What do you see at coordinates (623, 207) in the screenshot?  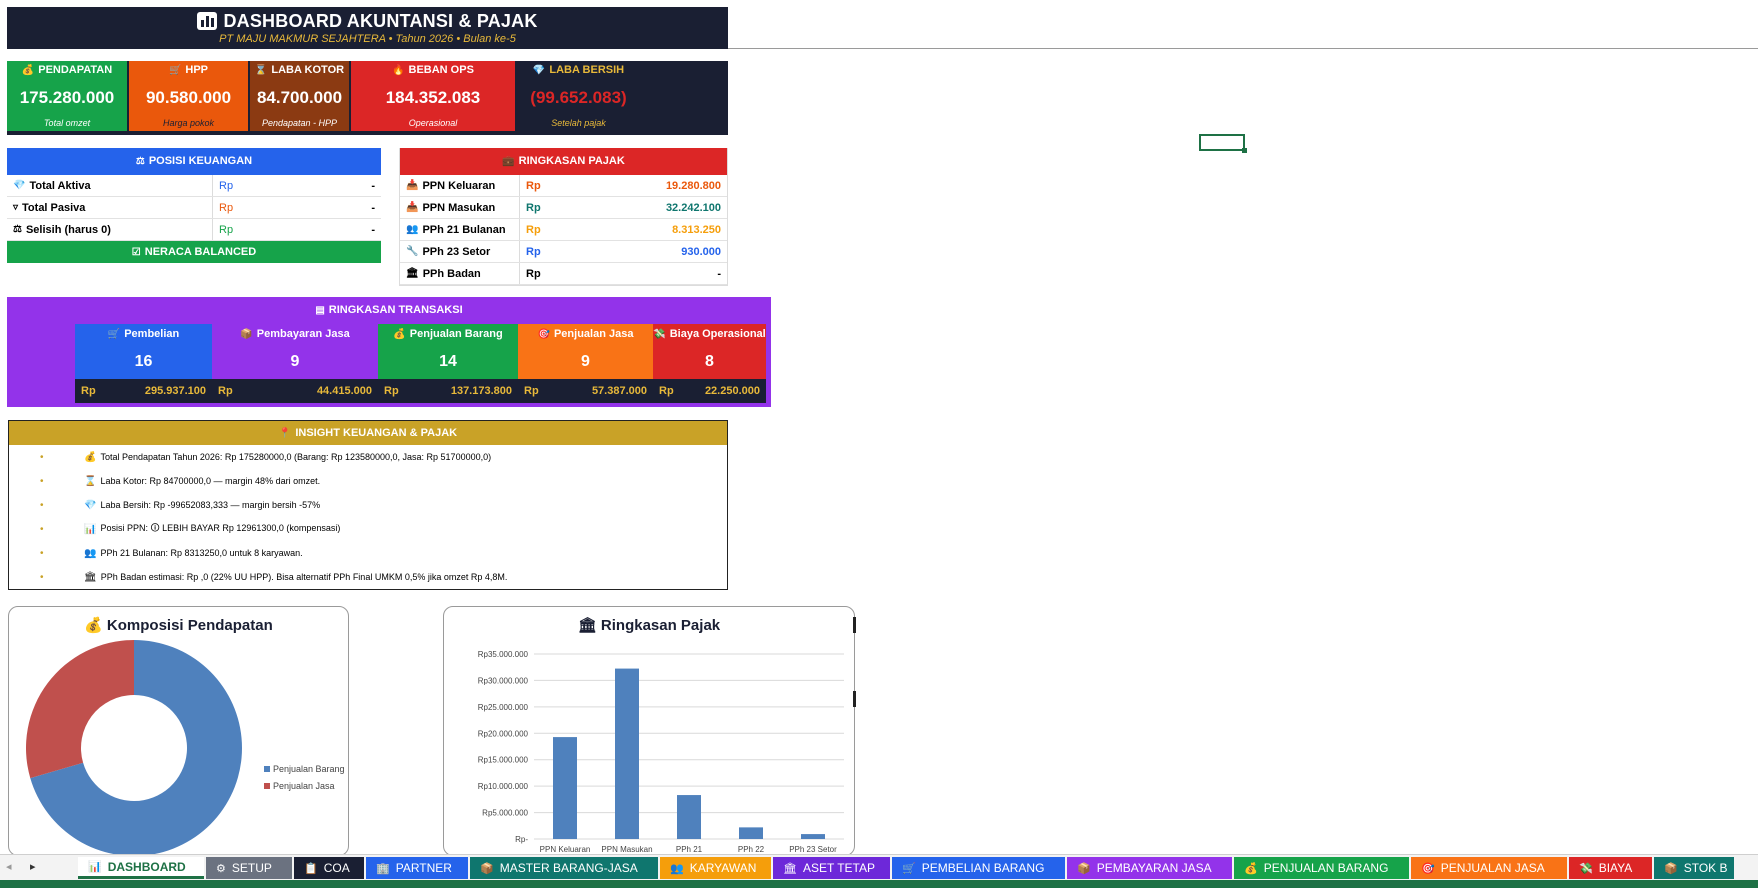 I see `pajak-value: Rp 32.242.100` at bounding box center [623, 207].